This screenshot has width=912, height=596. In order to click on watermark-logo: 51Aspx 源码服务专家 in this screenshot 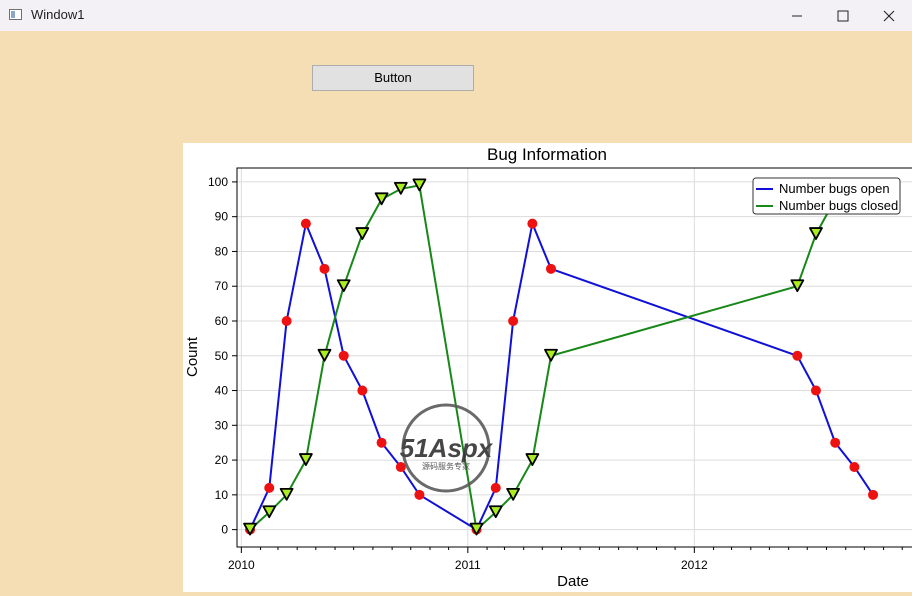, I will do `click(447, 448)`.